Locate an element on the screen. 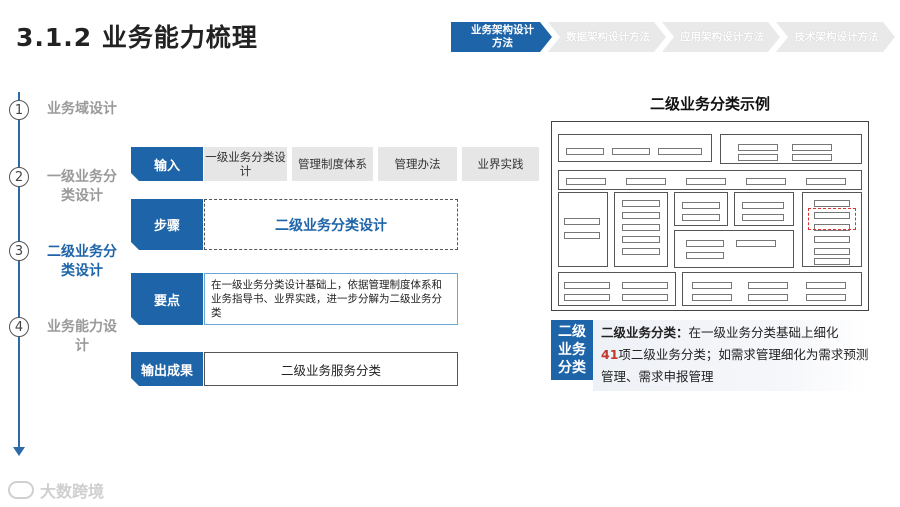 The height and width of the screenshot is (507, 900). nav-application-architecture: 应用架构设计方法 is located at coordinates (721, 37).